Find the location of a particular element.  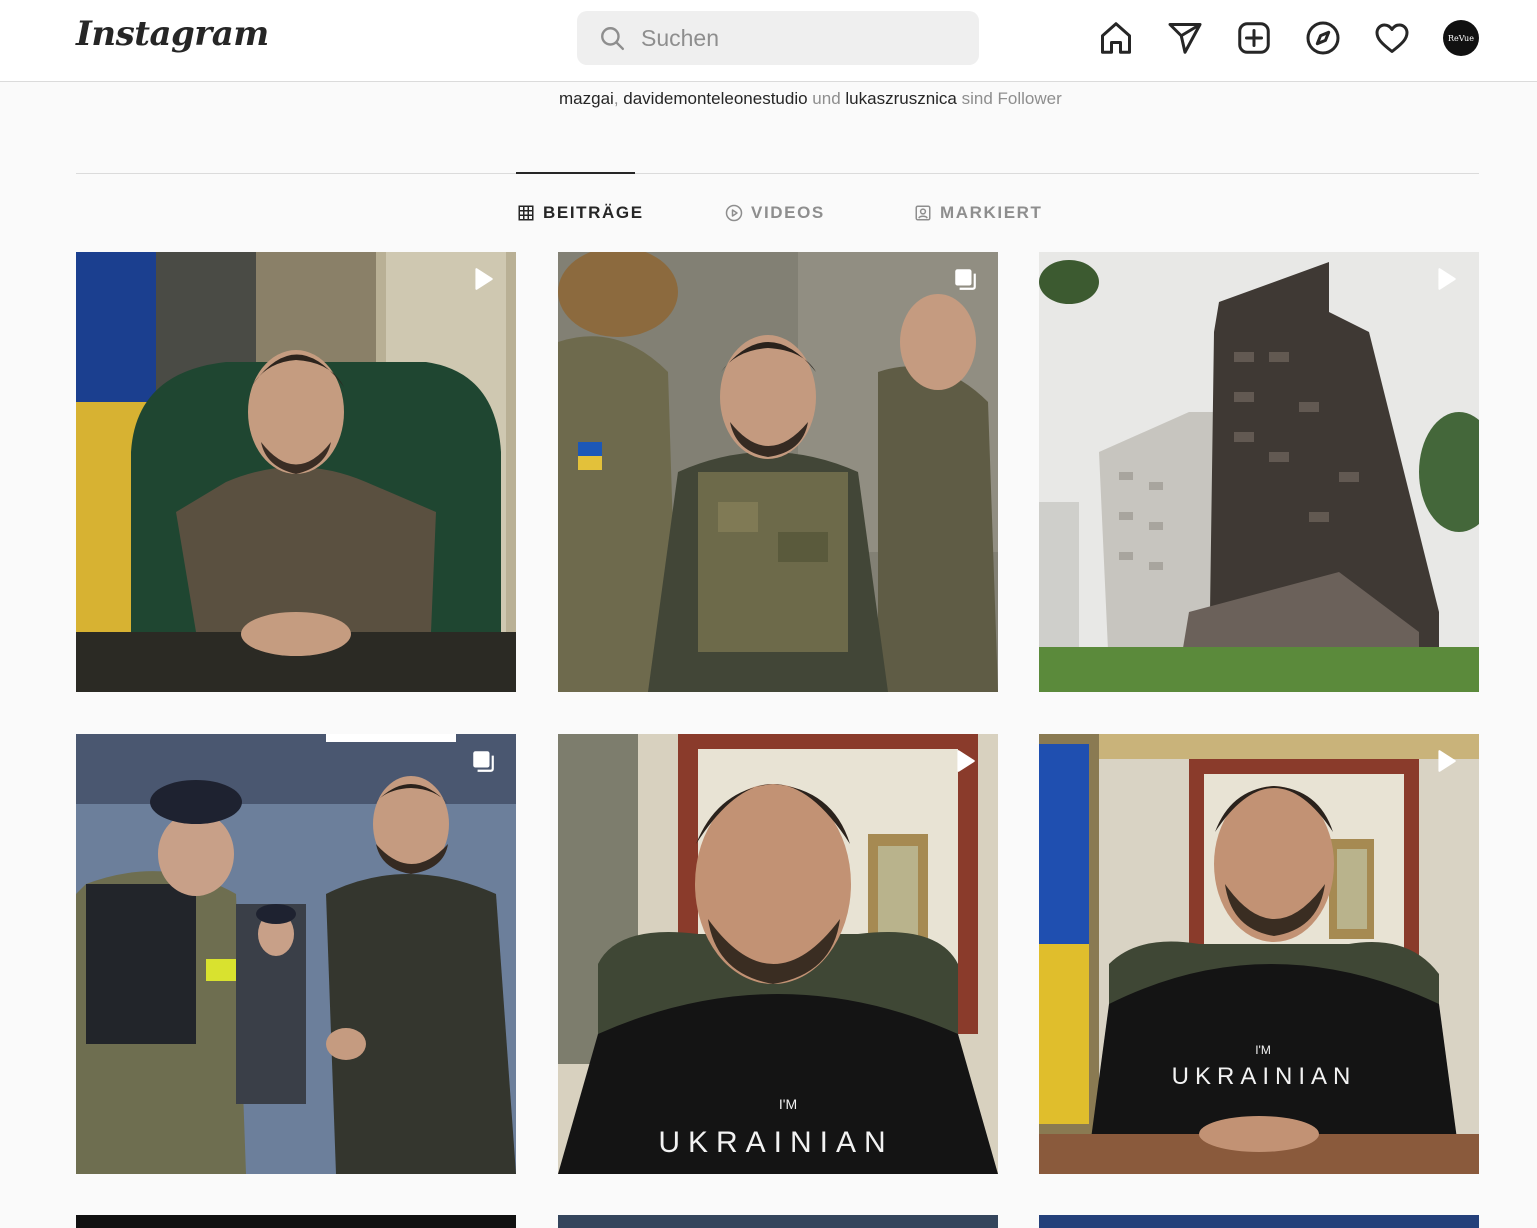

followers-suffix: sind Follower is located at coordinates (1009, 98).